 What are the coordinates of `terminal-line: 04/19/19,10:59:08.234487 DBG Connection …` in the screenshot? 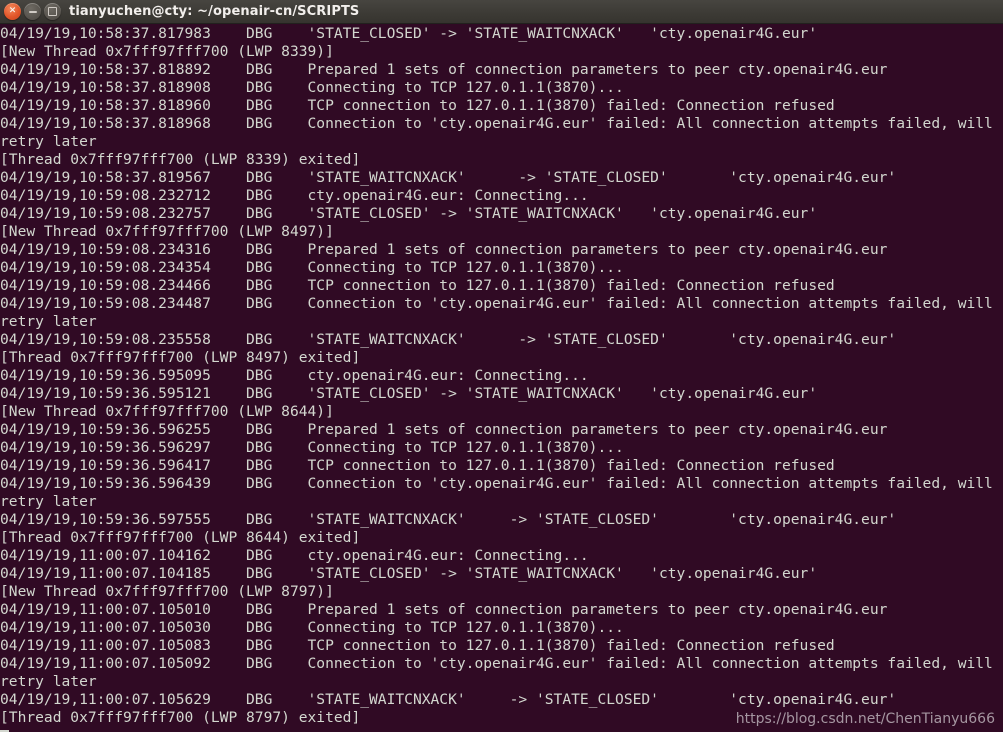 It's located at (496, 303).